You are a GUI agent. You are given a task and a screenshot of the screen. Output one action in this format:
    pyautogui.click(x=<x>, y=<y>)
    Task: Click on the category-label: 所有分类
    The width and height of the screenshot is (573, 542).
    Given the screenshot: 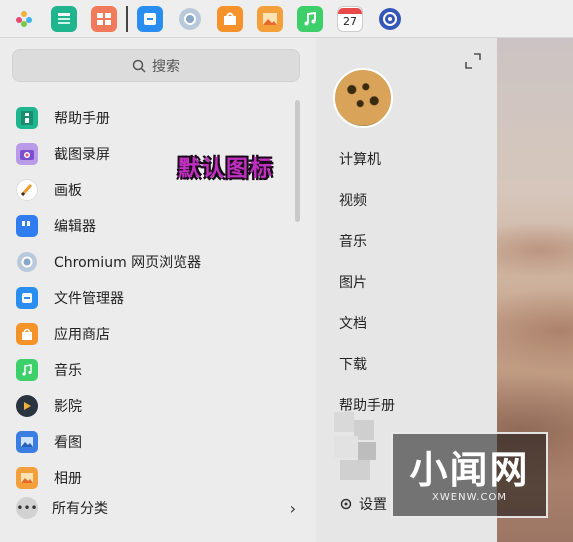 What is the action you would take?
    pyautogui.click(x=80, y=509)
    